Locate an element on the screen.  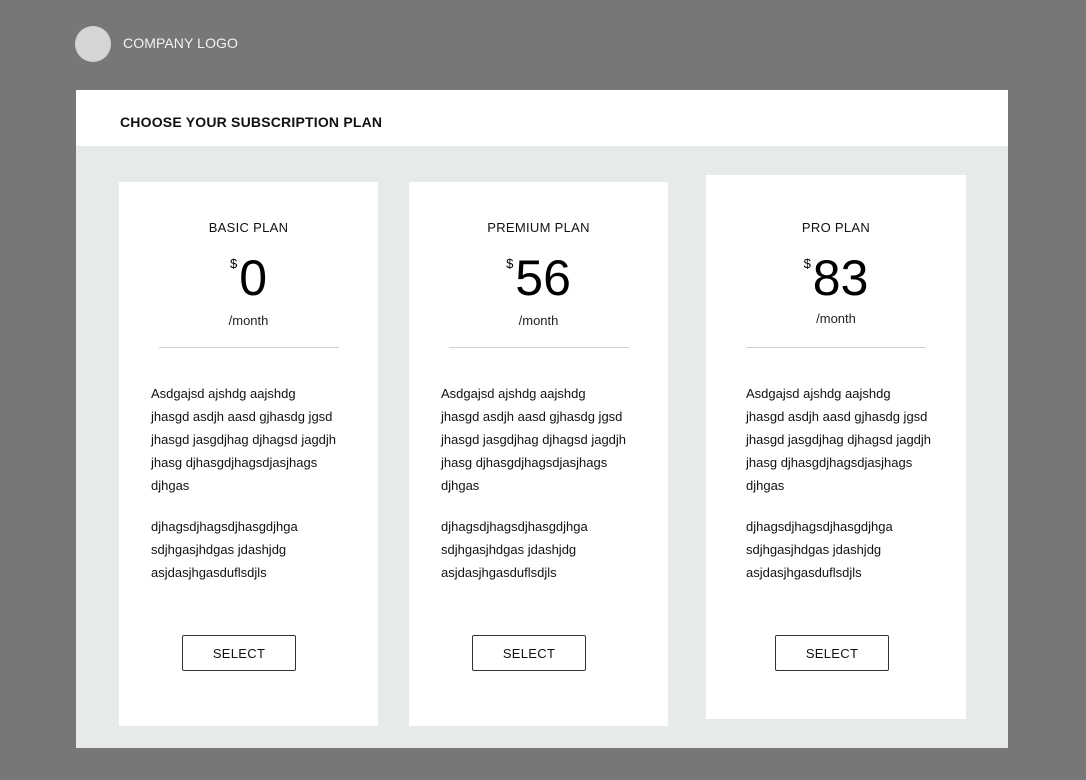
plan-name: PRO PLAN is located at coordinates (836, 227).